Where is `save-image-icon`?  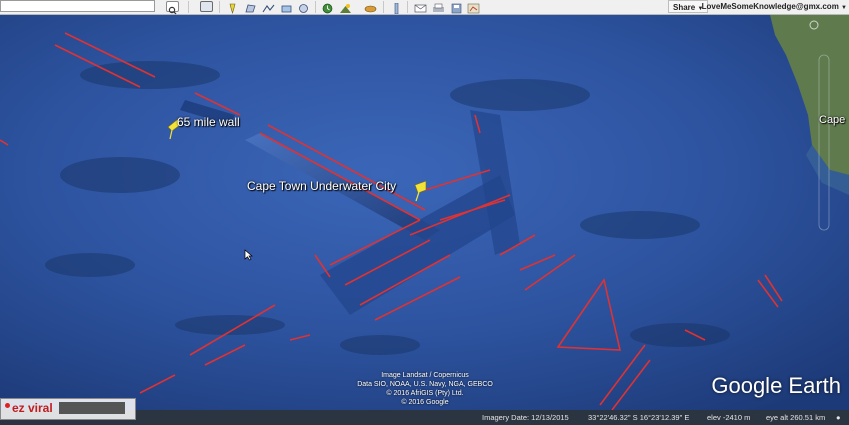
save-image-icon is located at coordinates (456, 7).